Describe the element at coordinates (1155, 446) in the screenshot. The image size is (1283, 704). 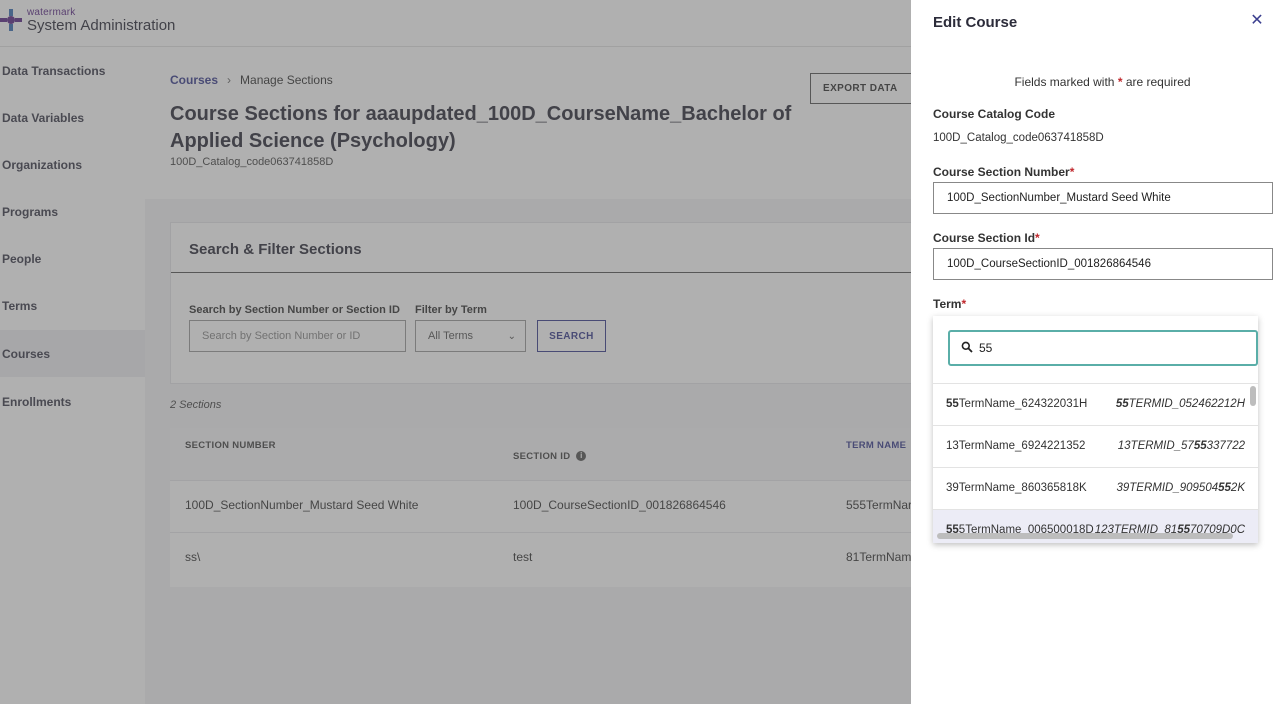
I see `term-id-text: 13TERMID_57` at that location.